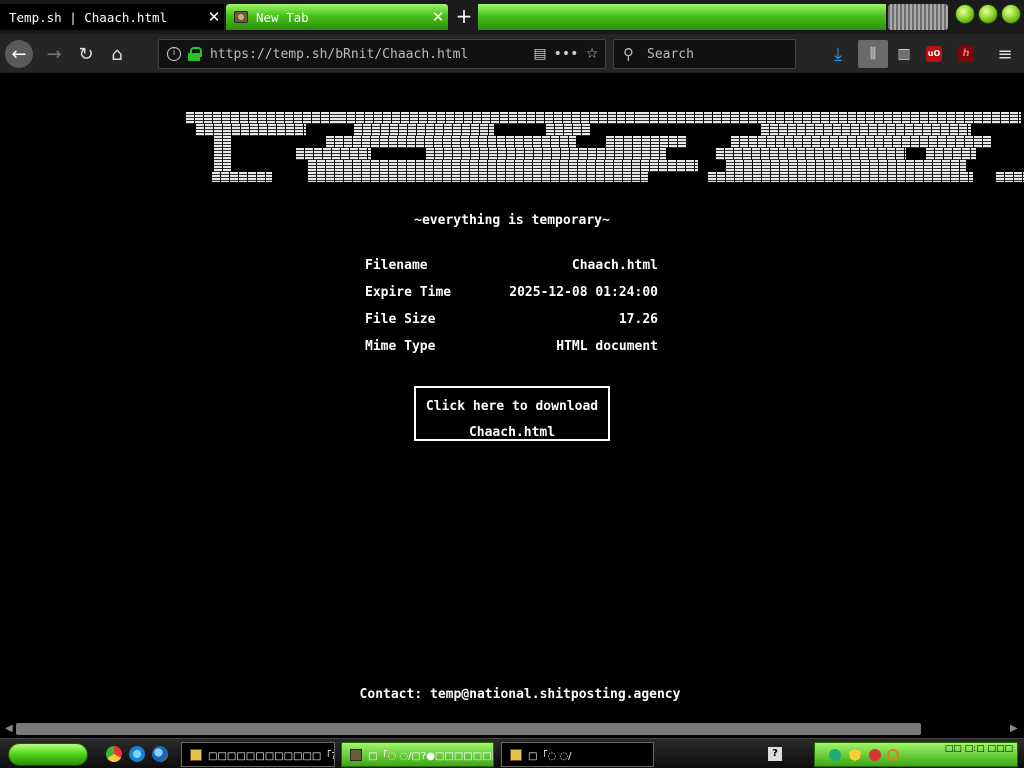  I want to click on taskbar-task: □□□□□□□□□□□□「?□□□, so click(258, 754).